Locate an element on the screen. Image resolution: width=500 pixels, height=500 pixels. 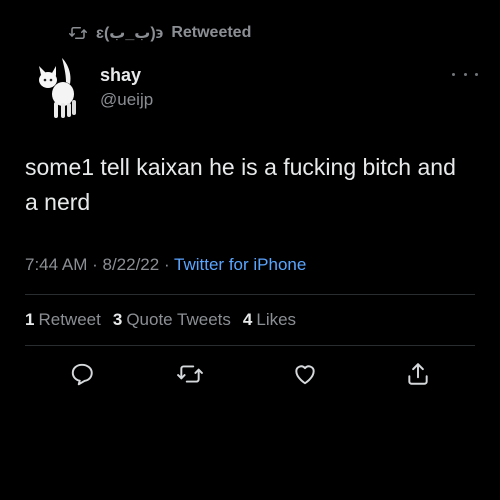
more-options-icon is located at coordinates (465, 74).